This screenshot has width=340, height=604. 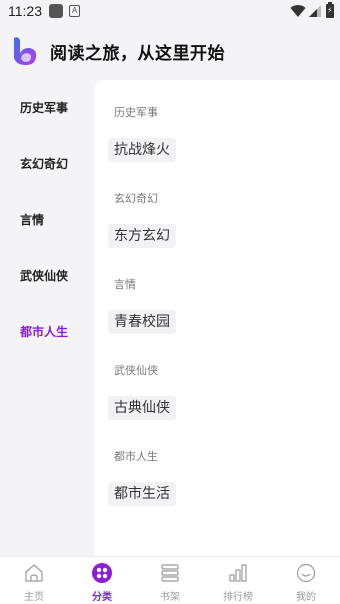 I want to click on battery-icon: ⚡, so click(x=330, y=10).